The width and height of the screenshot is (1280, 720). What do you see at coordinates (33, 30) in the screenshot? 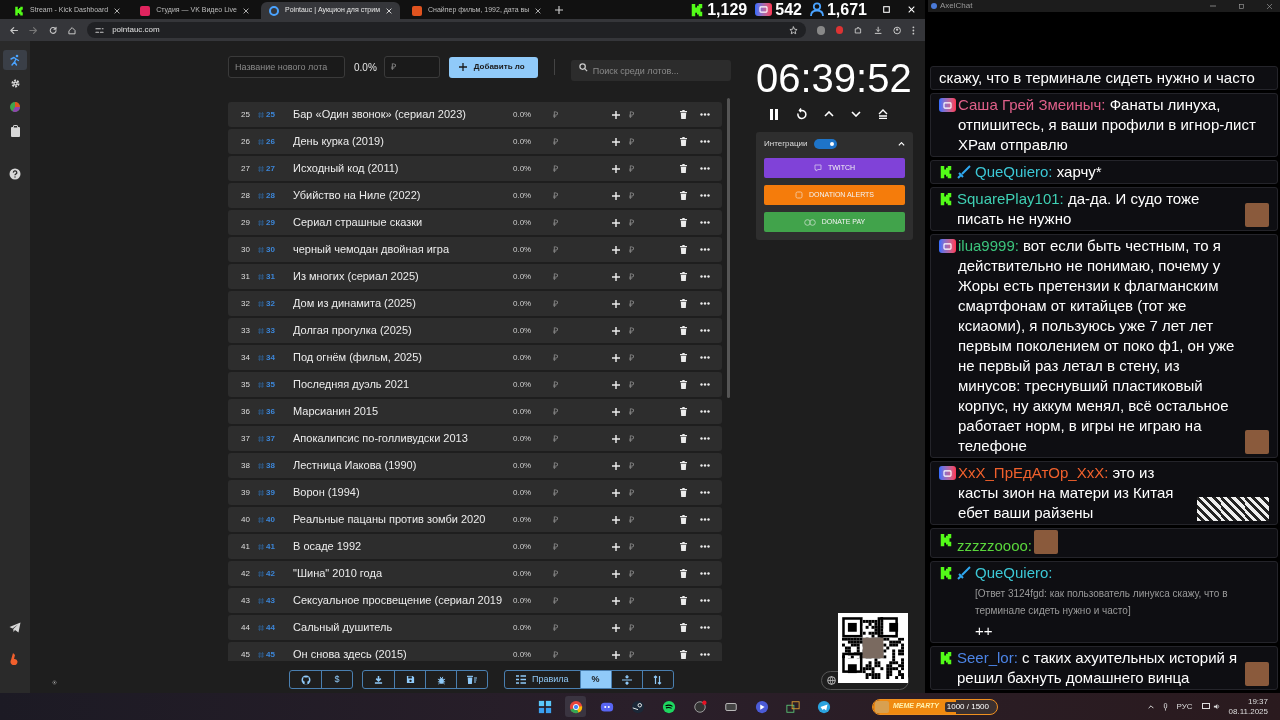
I see `forward-icon` at bounding box center [33, 30].